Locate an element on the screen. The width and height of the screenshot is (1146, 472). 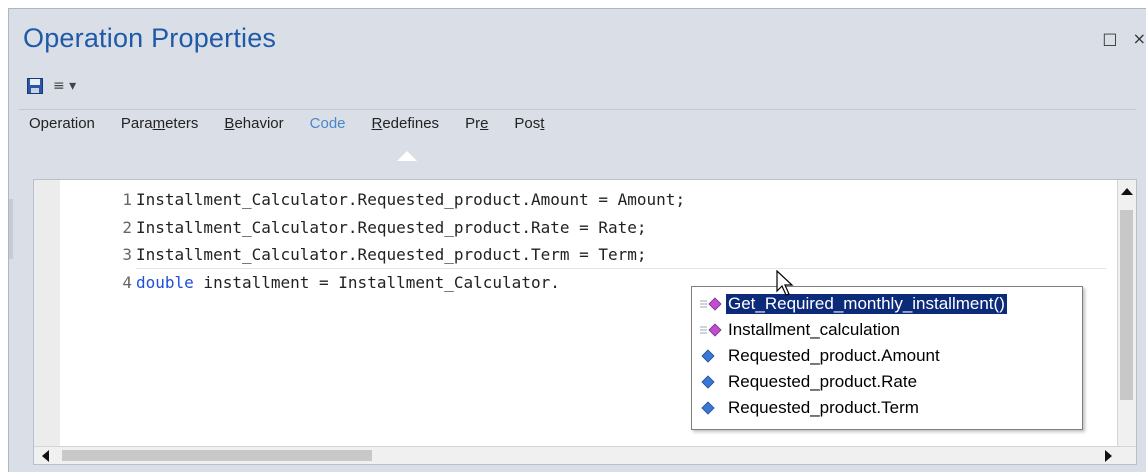
scroll-left-arrow-icon is located at coordinates (45, 456).